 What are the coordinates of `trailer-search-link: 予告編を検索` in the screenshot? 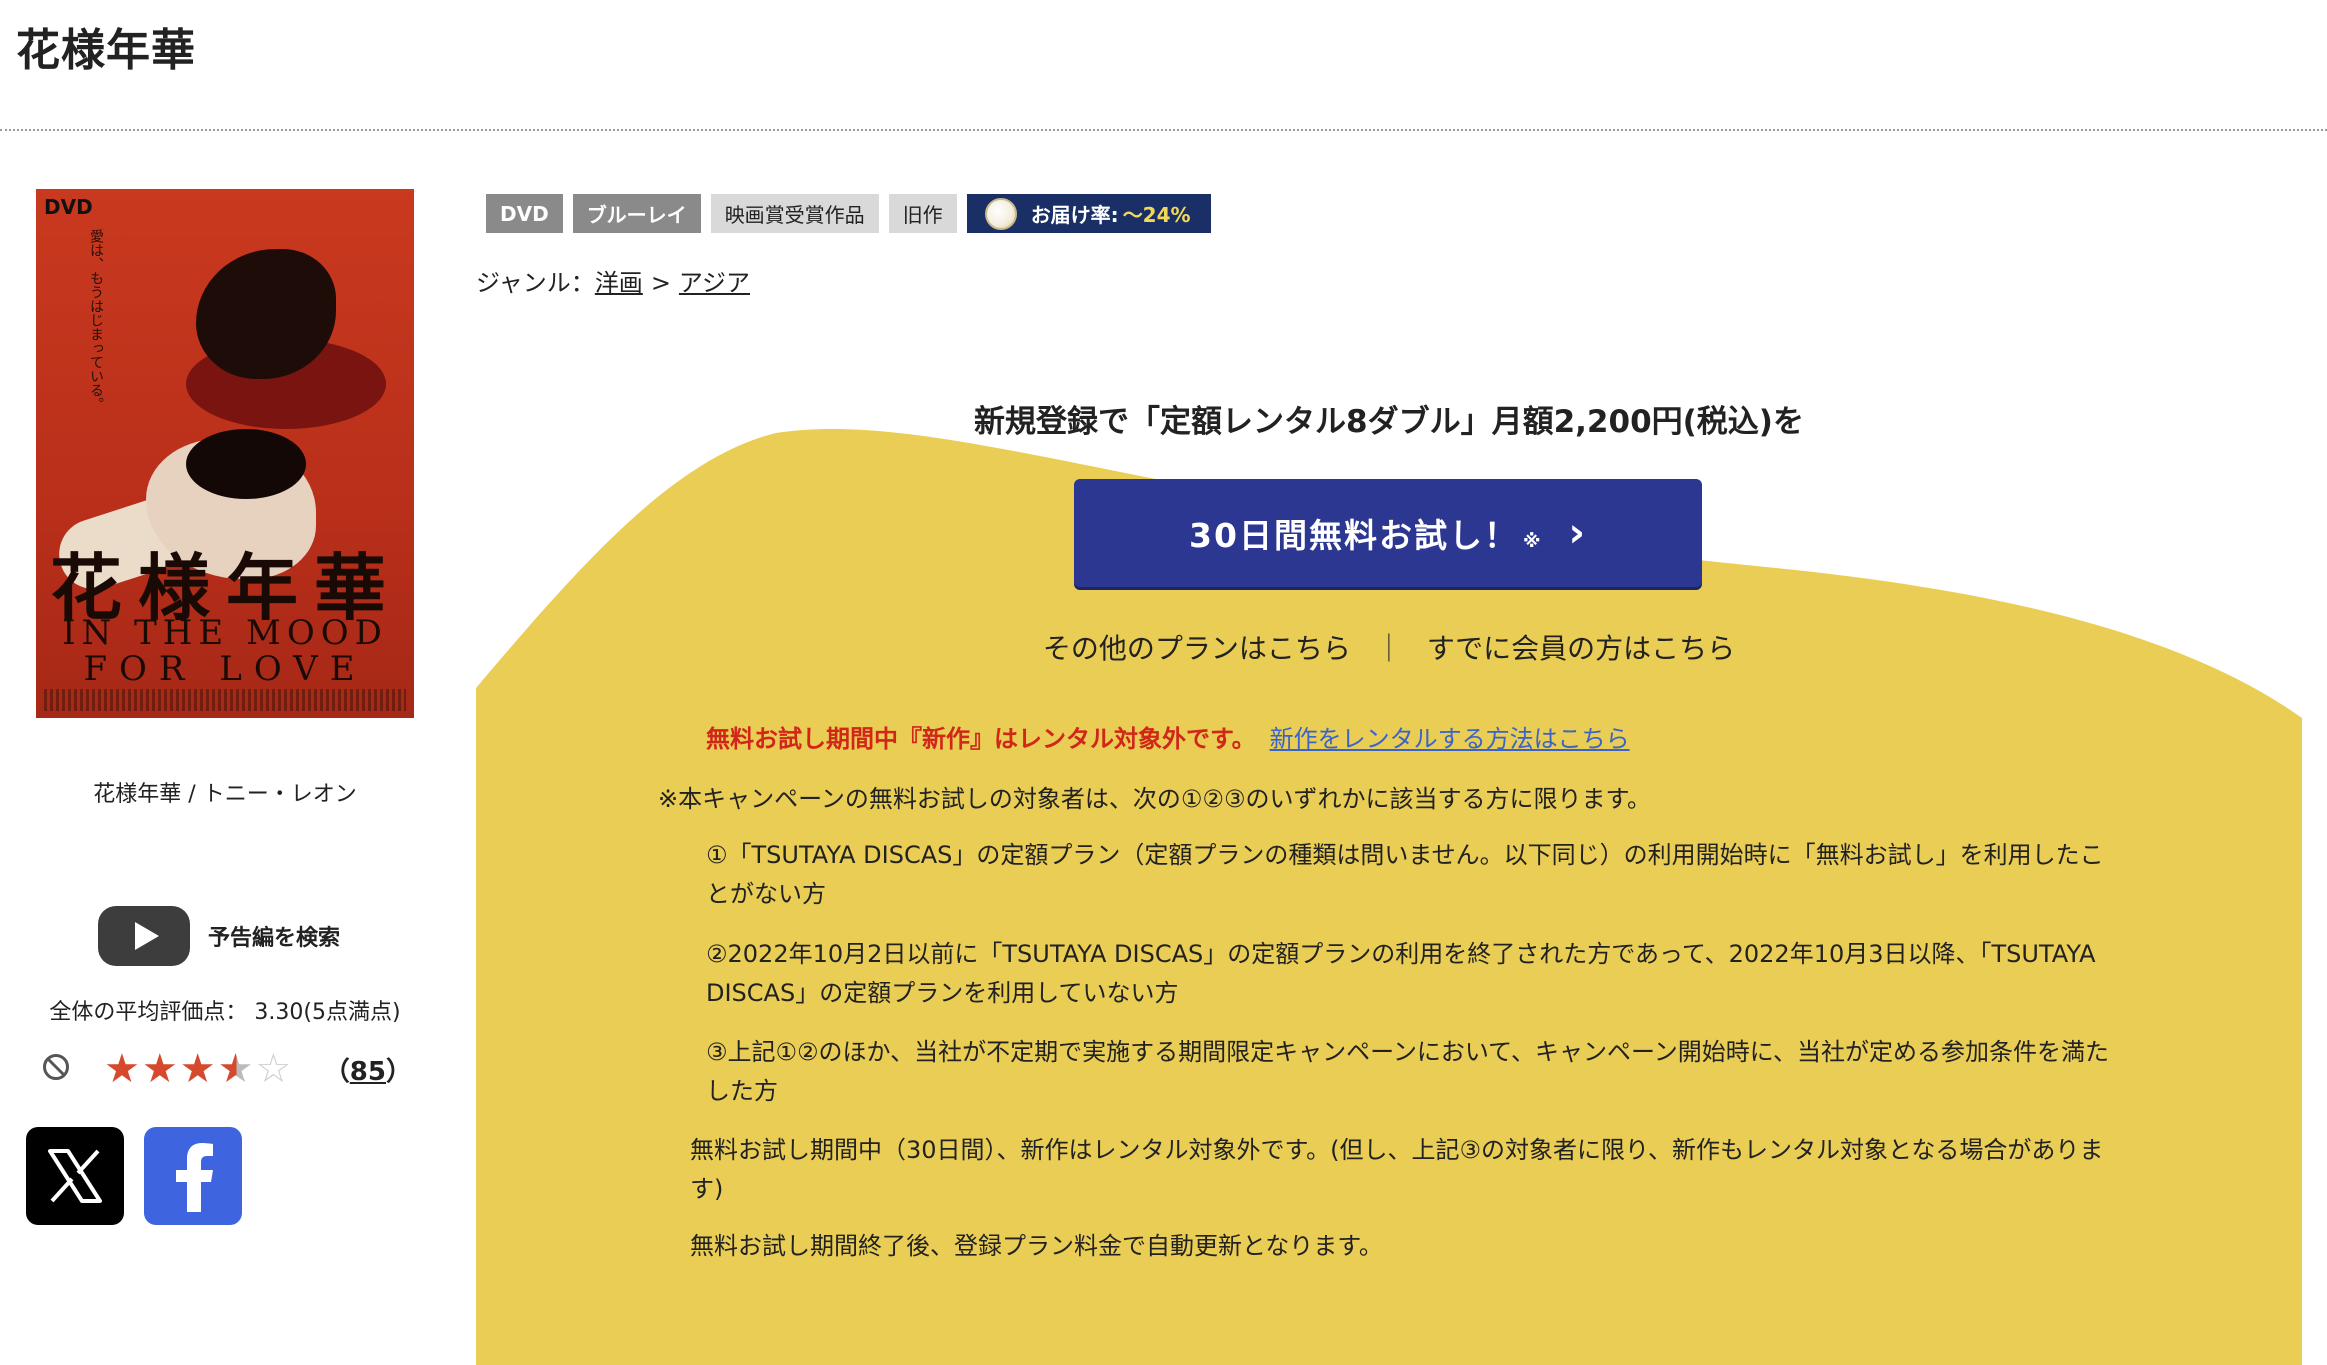 It's located at (219, 936).